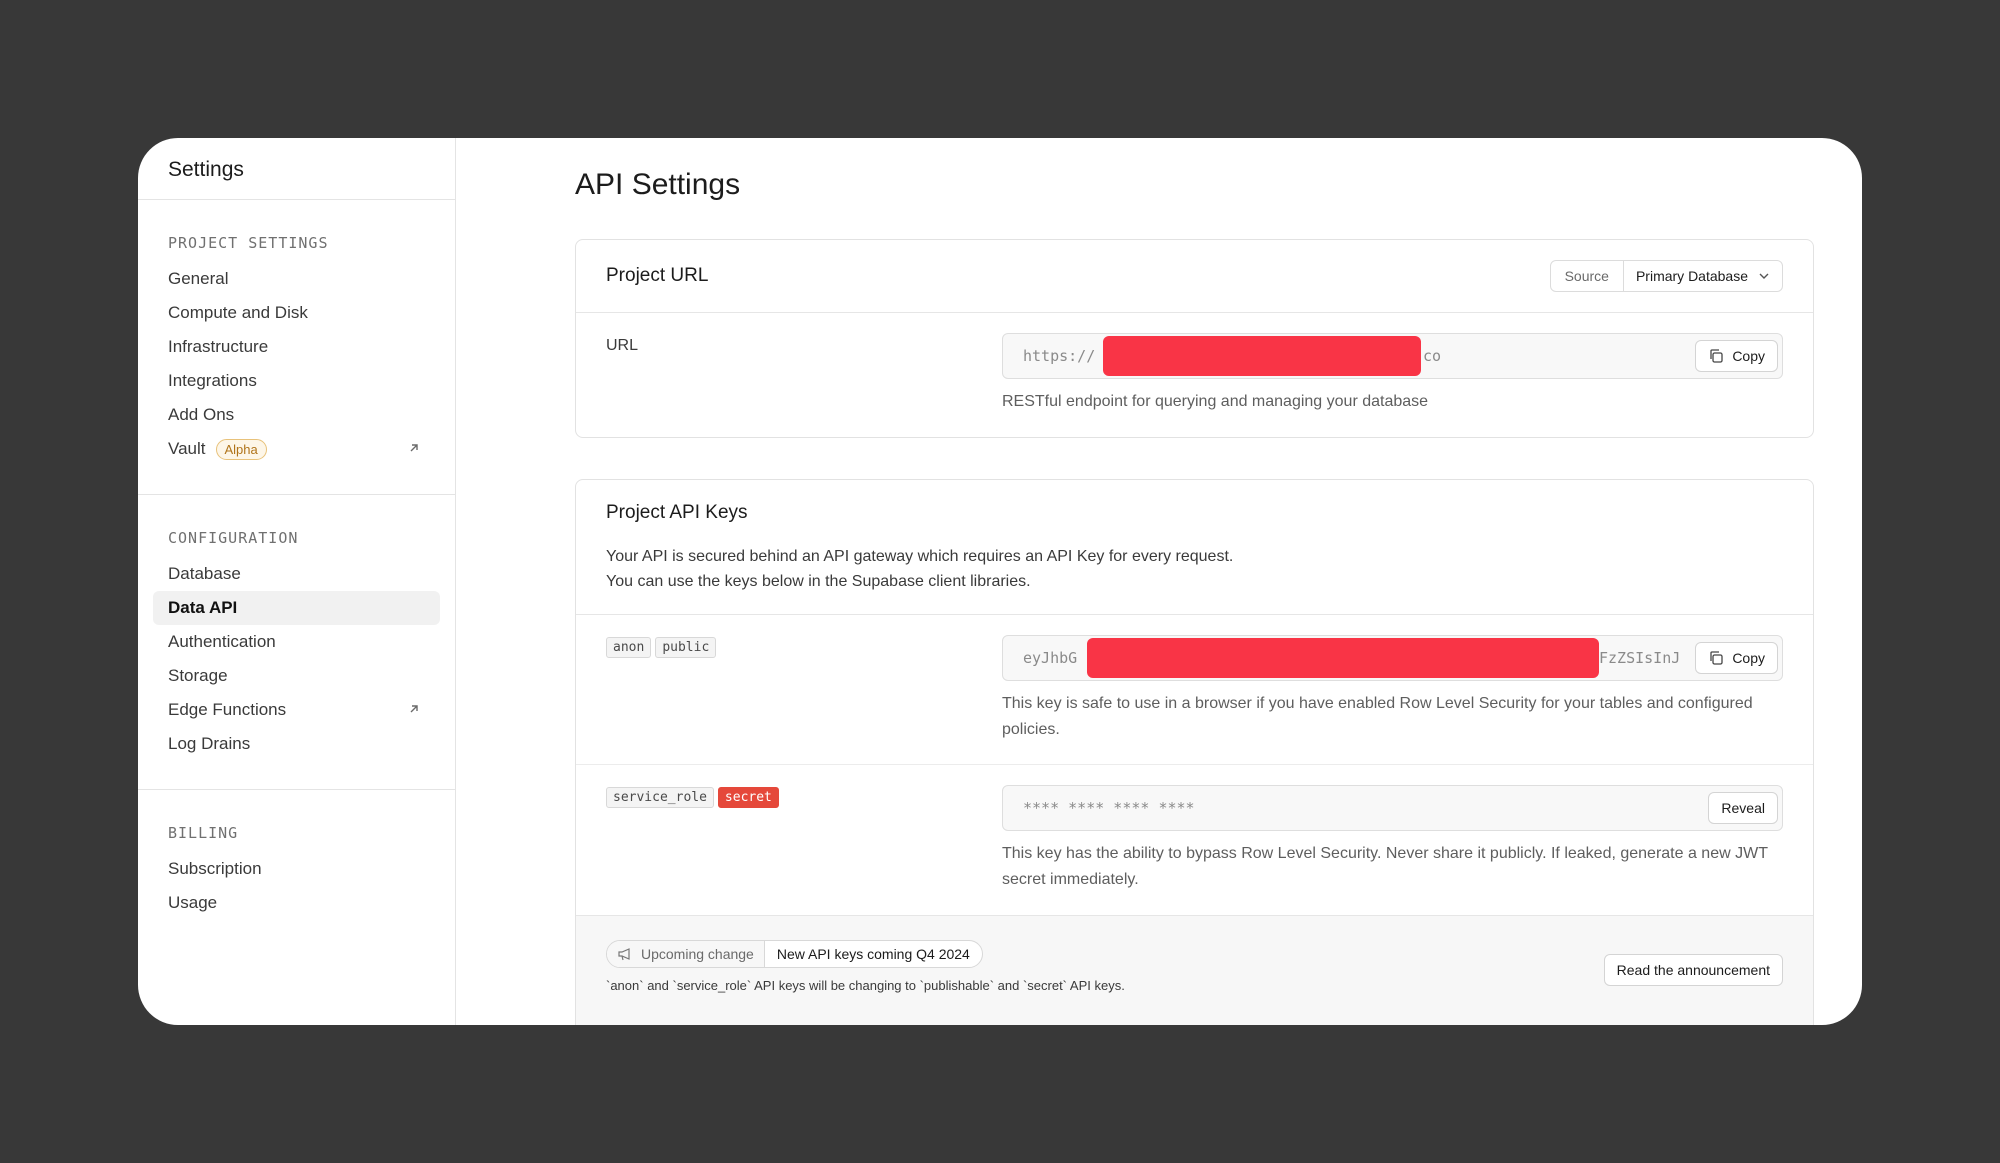 Image resolution: width=2000 pixels, height=1163 pixels. Describe the element at coordinates (198, 278) in the screenshot. I see `sidebar-item-label: General` at that location.